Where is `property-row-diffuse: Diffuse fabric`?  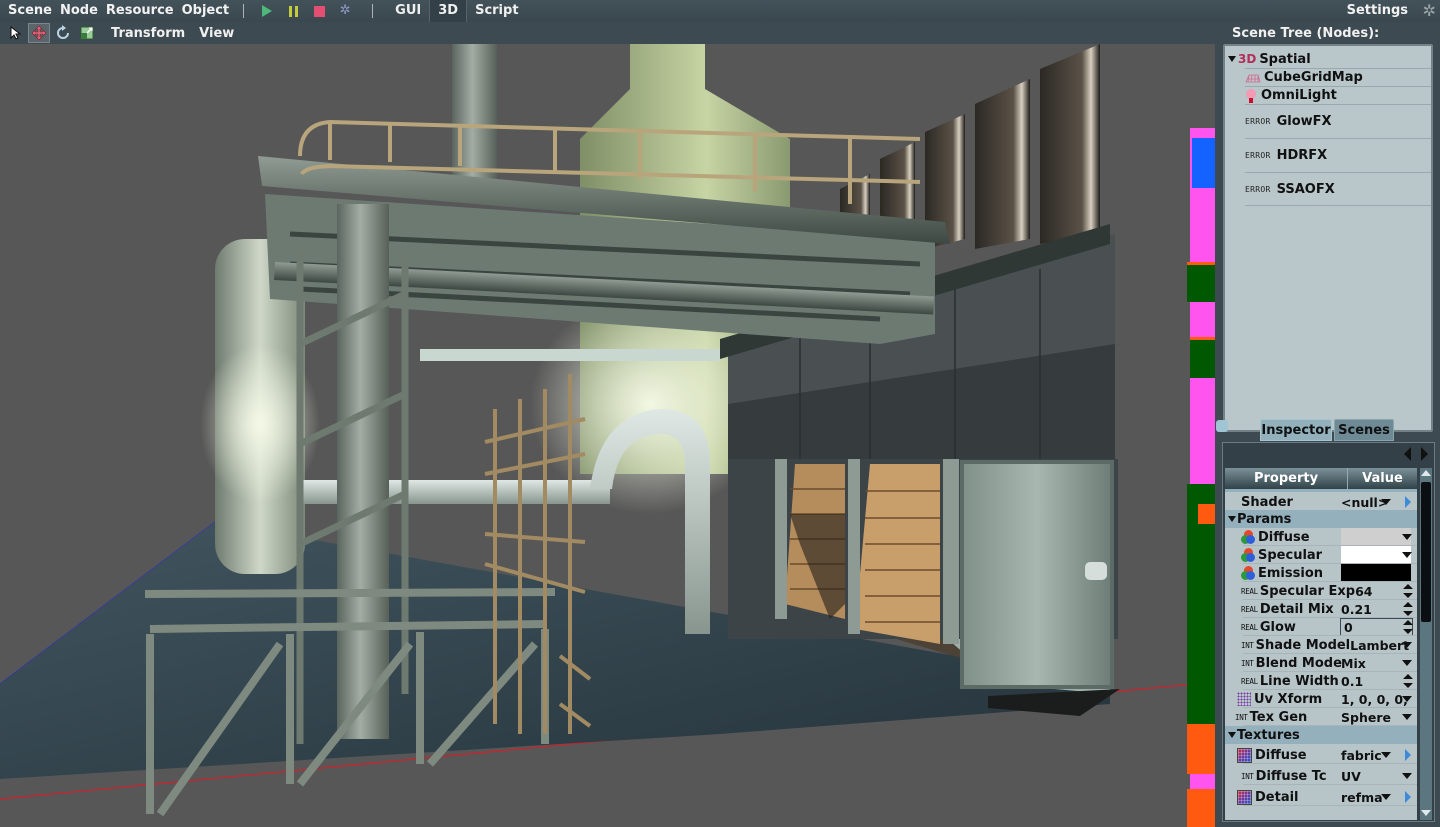
property-row-diffuse: Diffuse fabric is located at coordinates (1321, 755).